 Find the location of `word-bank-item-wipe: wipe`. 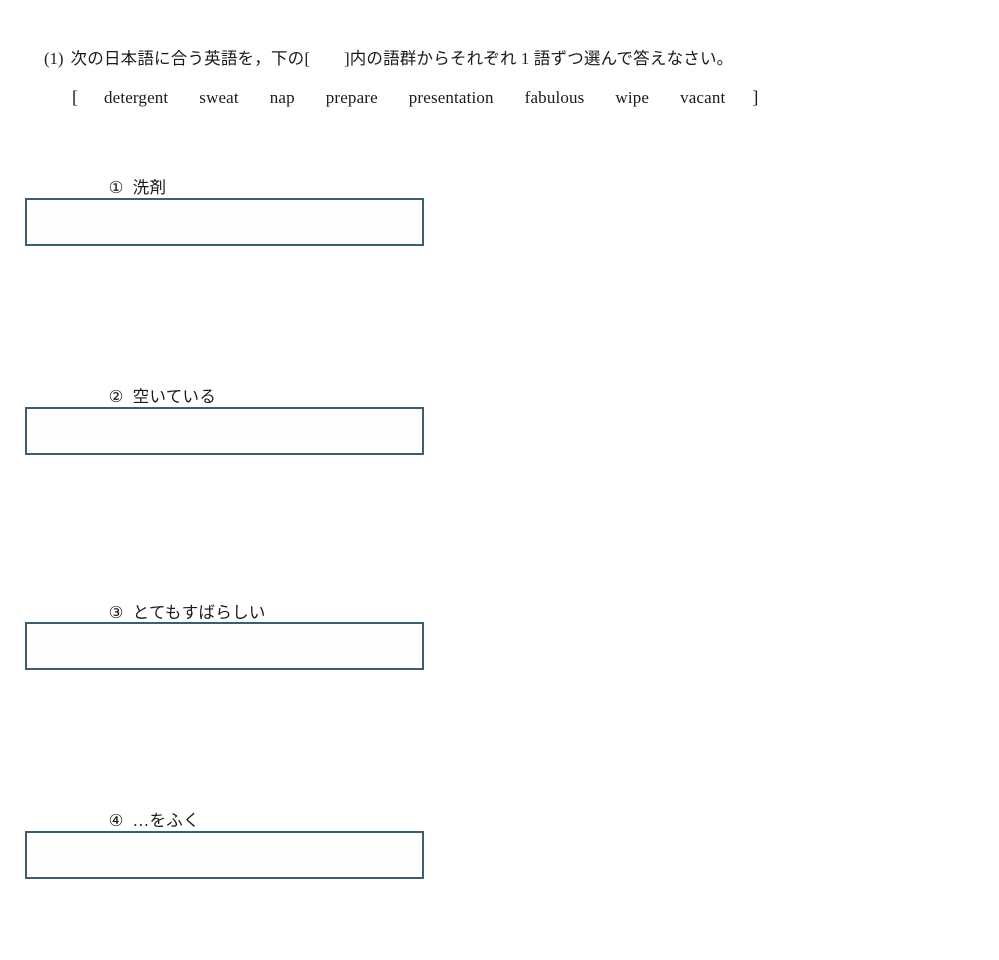

word-bank-item-wipe: wipe is located at coordinates (632, 97).